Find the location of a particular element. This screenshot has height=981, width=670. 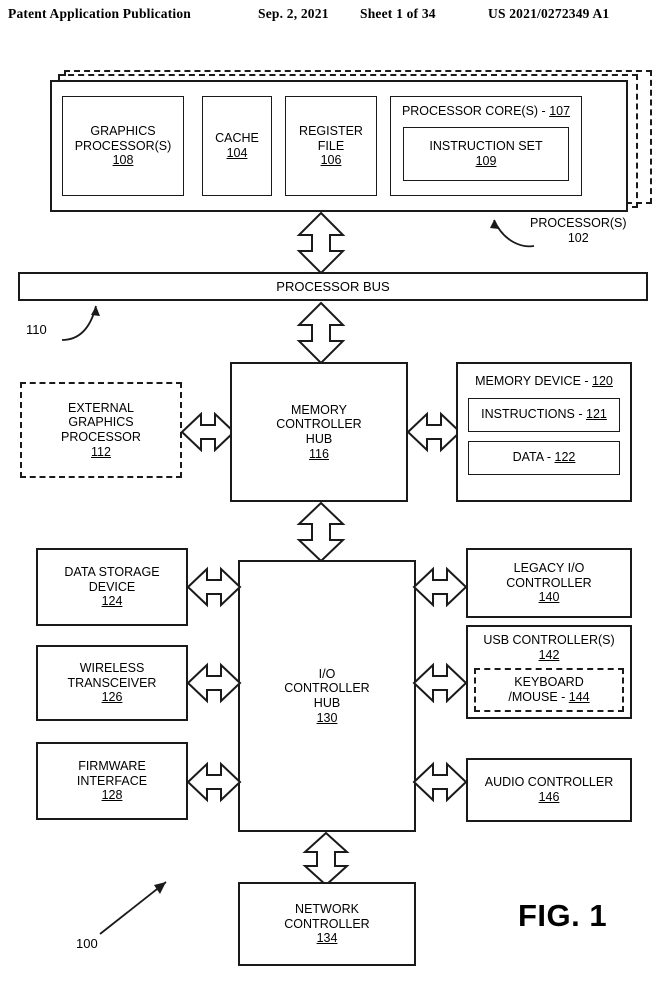

instructions-label: INSTRUCTIONS - 121 is located at coordinates (544, 414).